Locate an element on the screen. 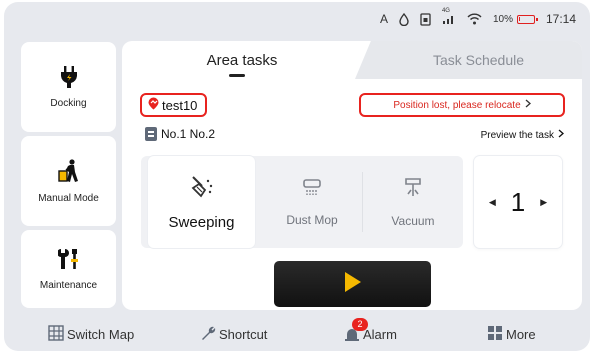 The height and width of the screenshot is (353, 594). mode-dust-mop-label: Dust Mop is located at coordinates (312, 219).